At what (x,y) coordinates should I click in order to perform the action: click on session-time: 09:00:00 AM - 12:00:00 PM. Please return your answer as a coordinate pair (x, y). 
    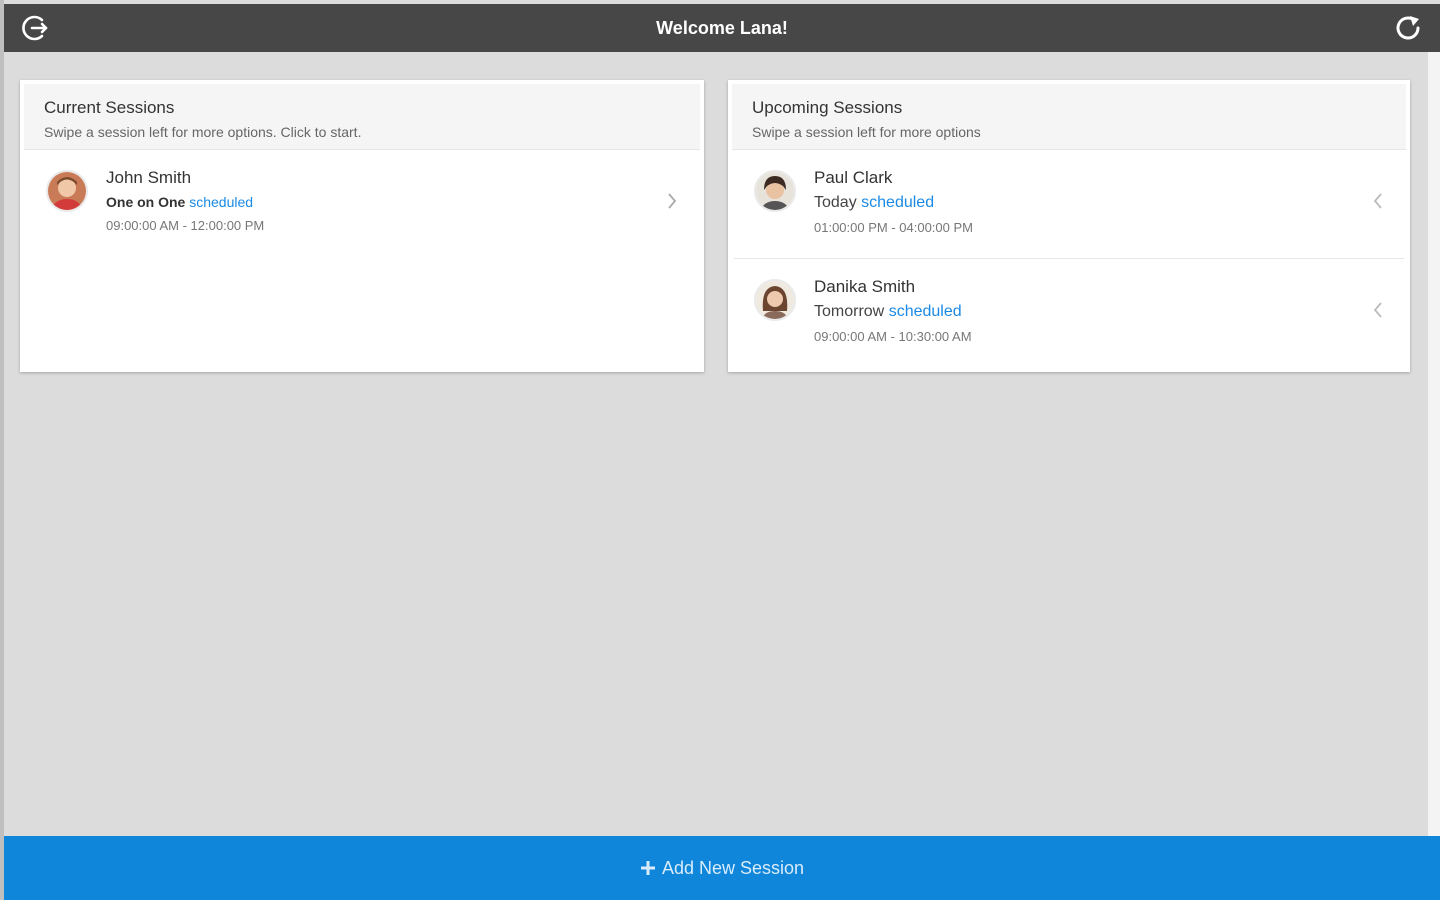
    Looking at the image, I should click on (185, 225).